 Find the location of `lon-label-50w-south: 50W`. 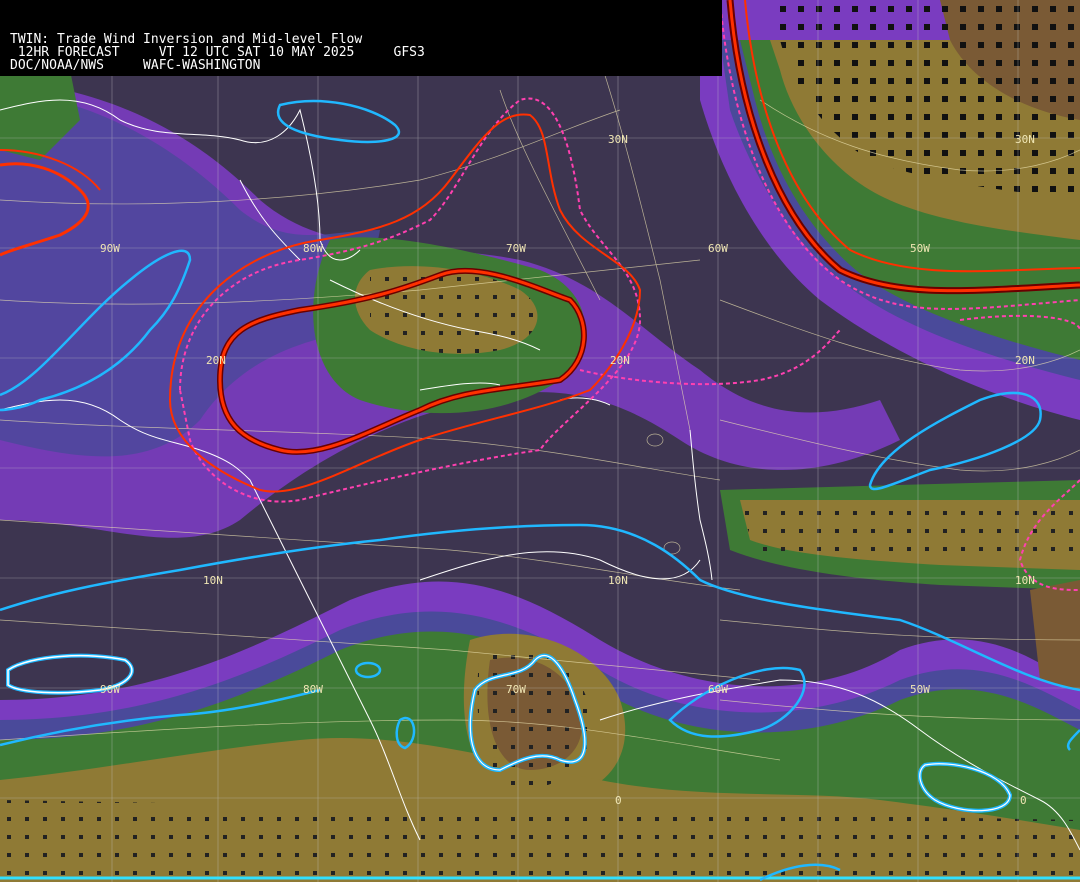

lon-label-50w-south: 50W is located at coordinates (920, 689).